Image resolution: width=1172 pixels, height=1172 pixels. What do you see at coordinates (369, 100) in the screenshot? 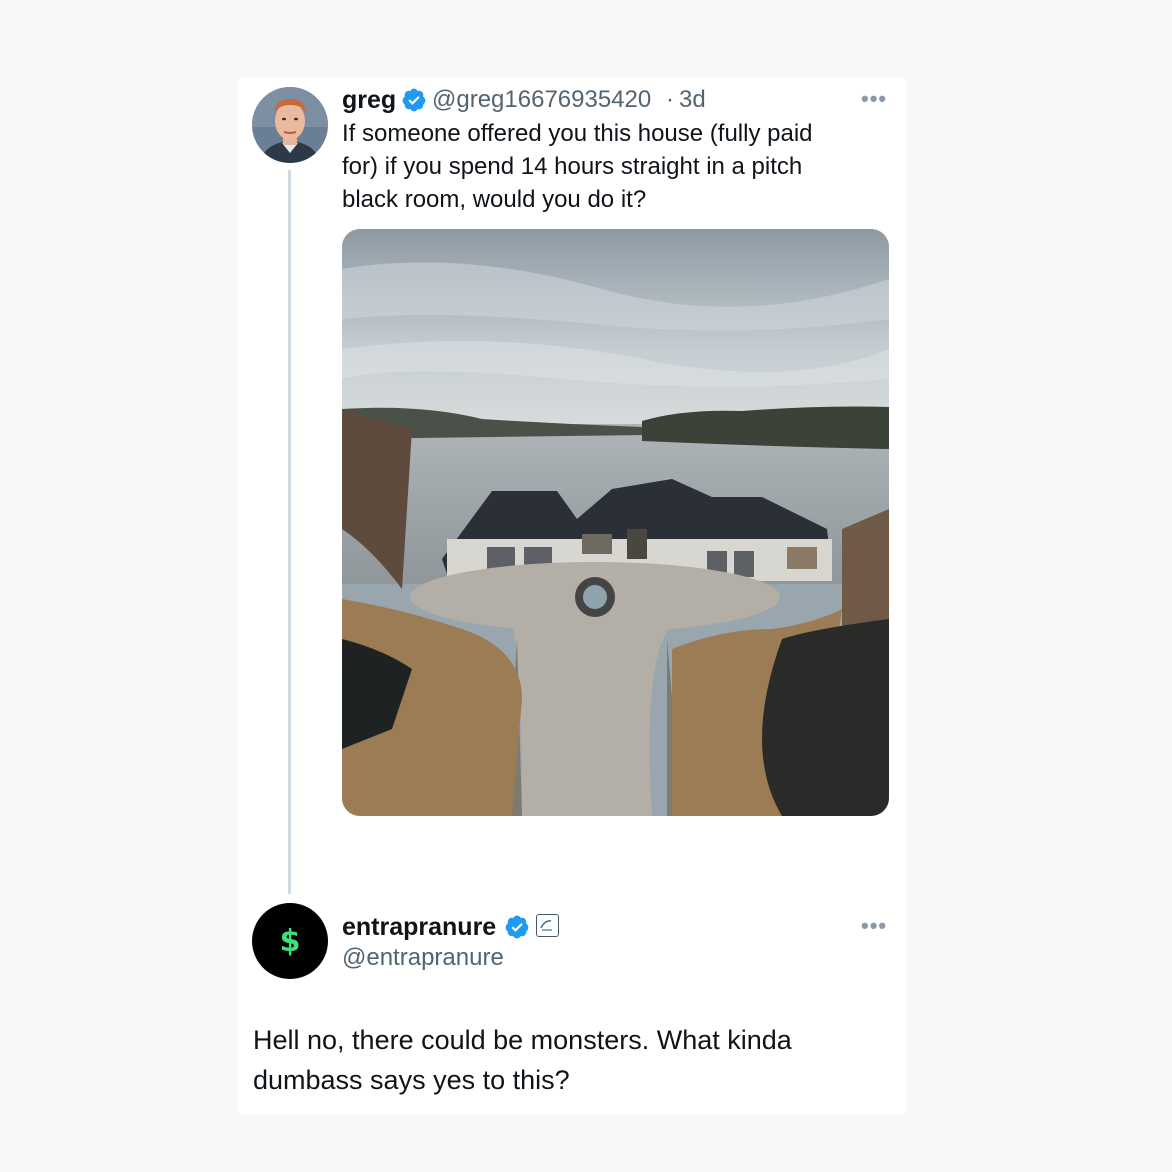
I see `author-name: greg` at bounding box center [369, 100].